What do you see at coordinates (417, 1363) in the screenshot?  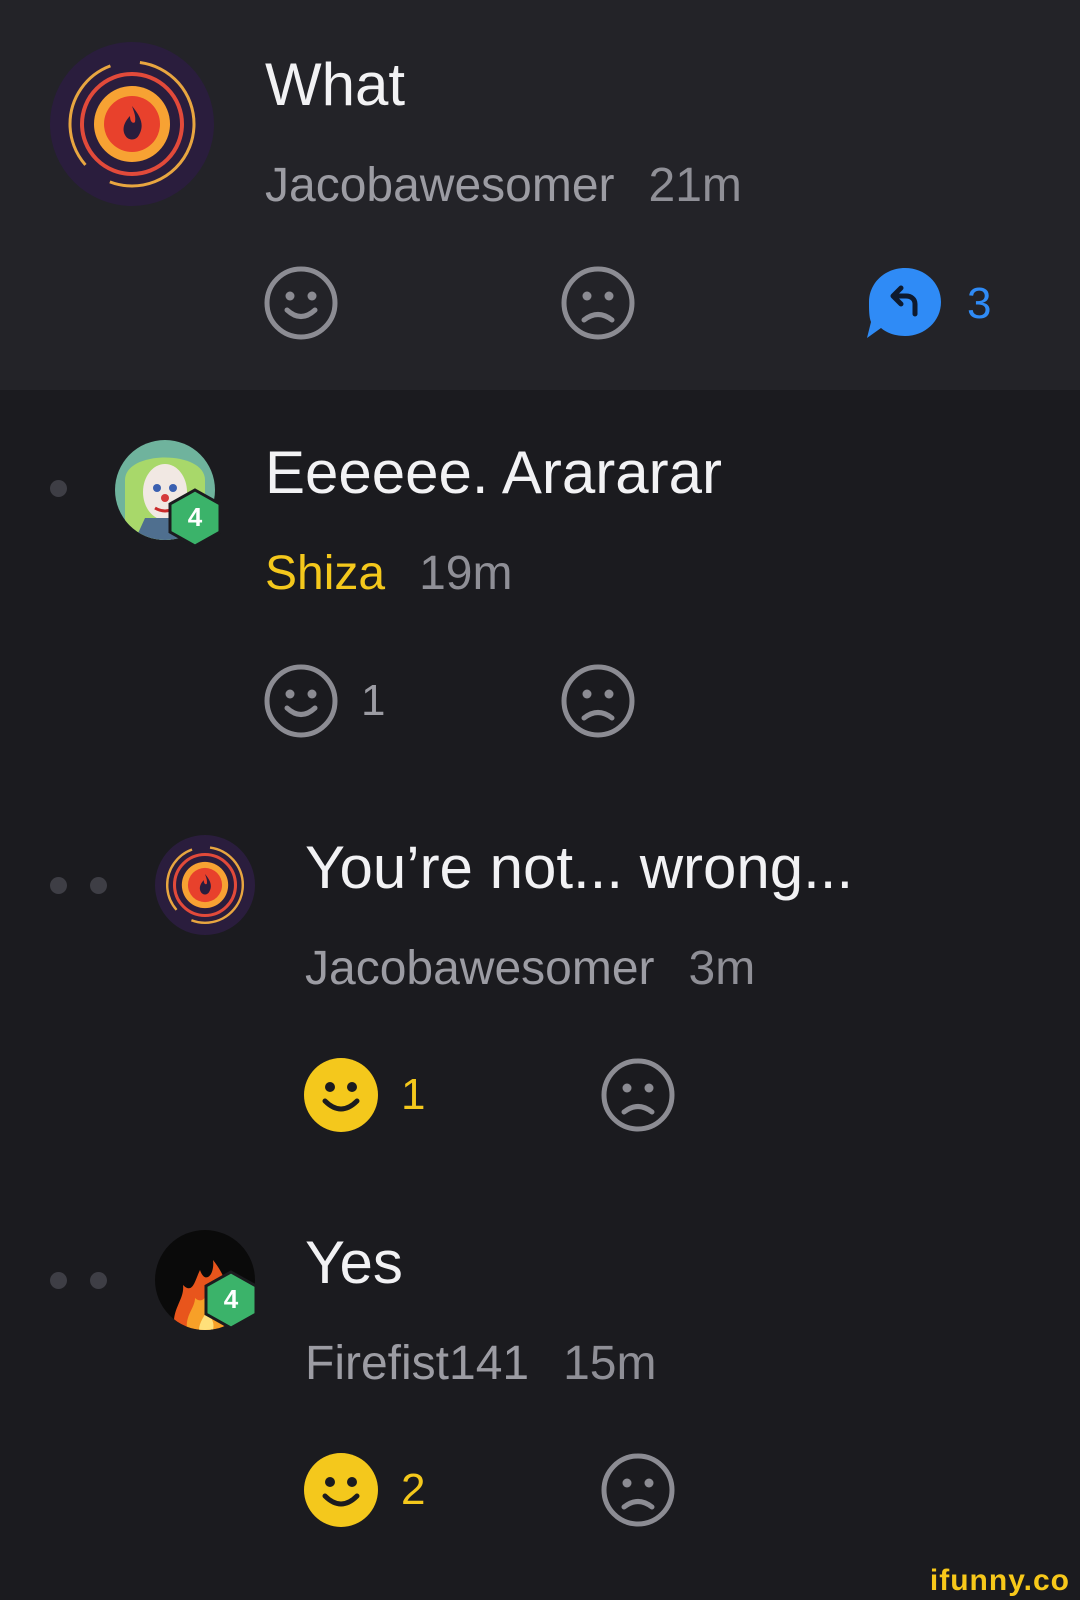 I see `username: Firefist141` at bounding box center [417, 1363].